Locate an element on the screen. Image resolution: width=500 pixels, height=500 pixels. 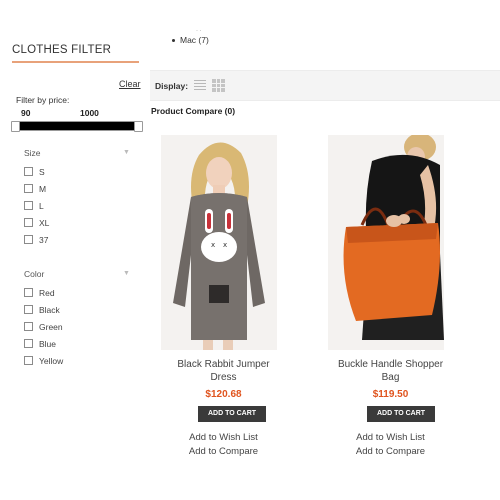
category-list-overflow: · · is located at coordinates (199, 31).